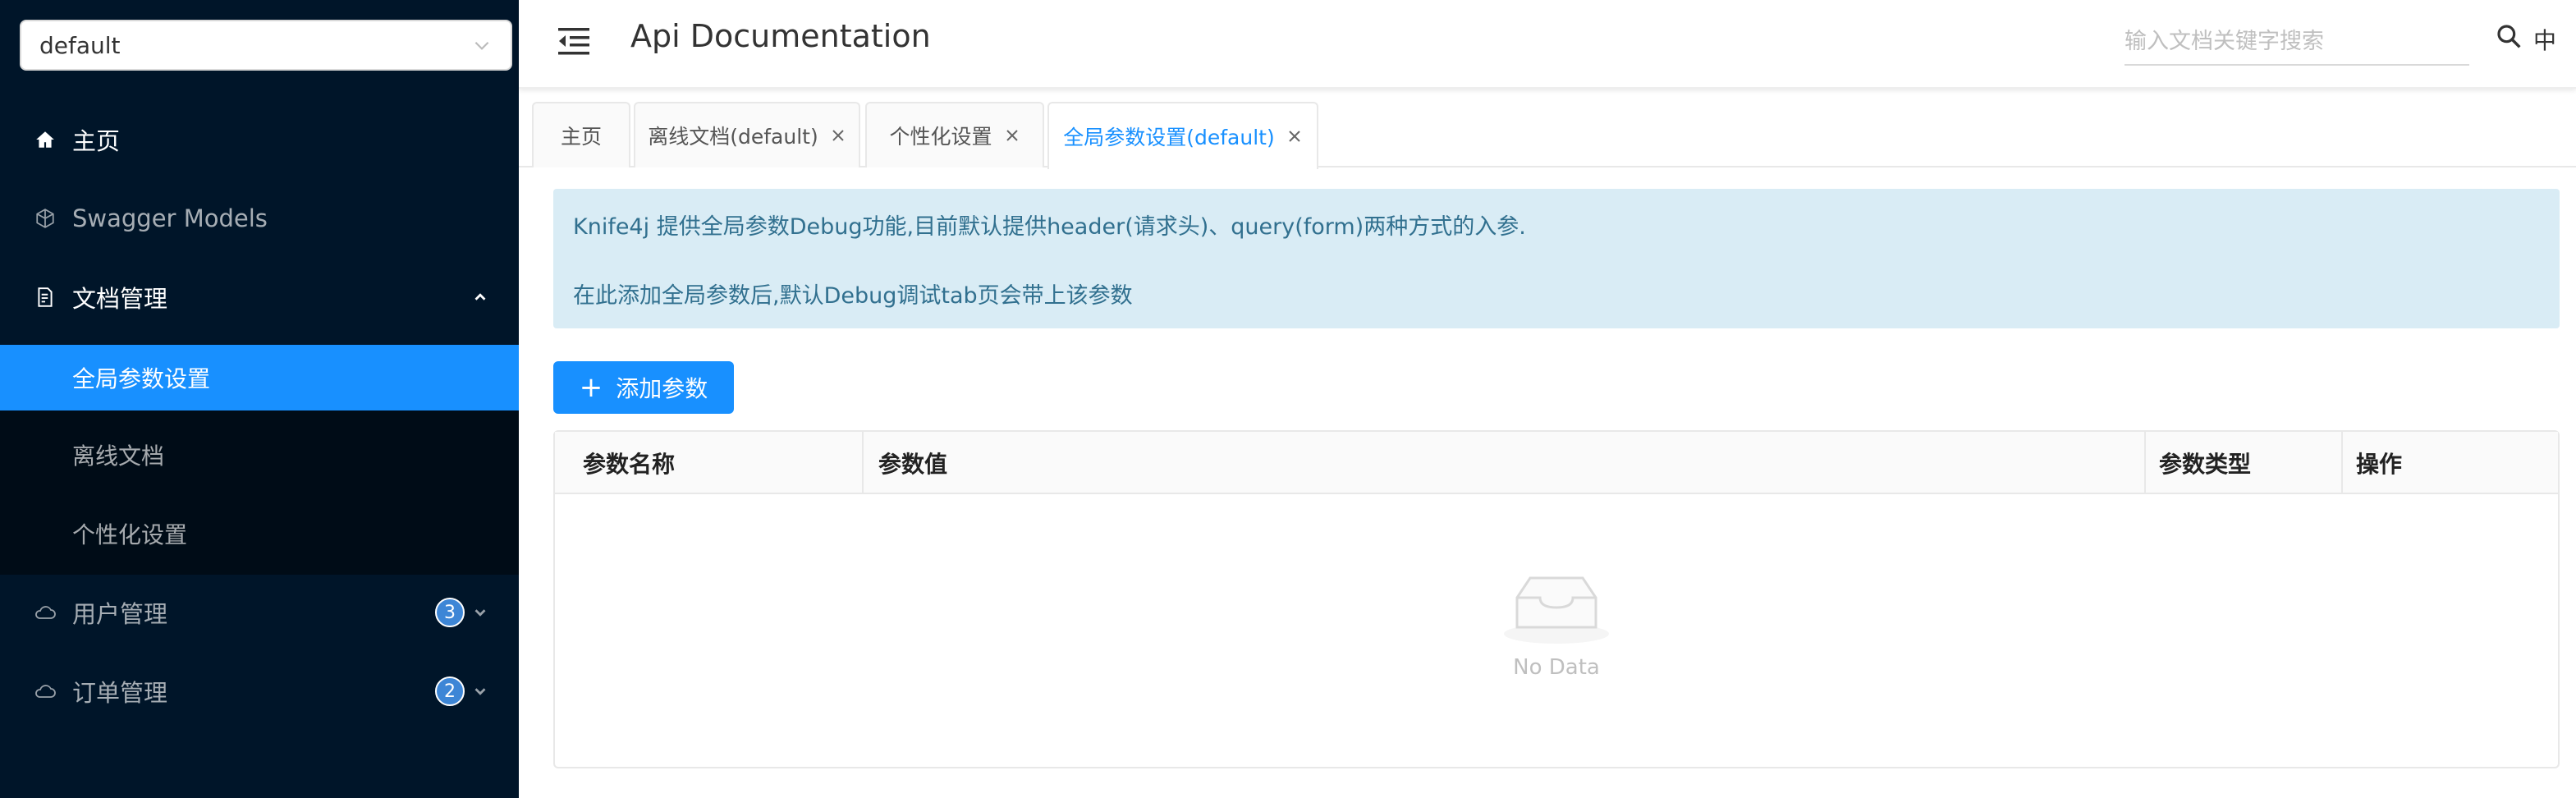  I want to click on search-input, so click(2297, 42).